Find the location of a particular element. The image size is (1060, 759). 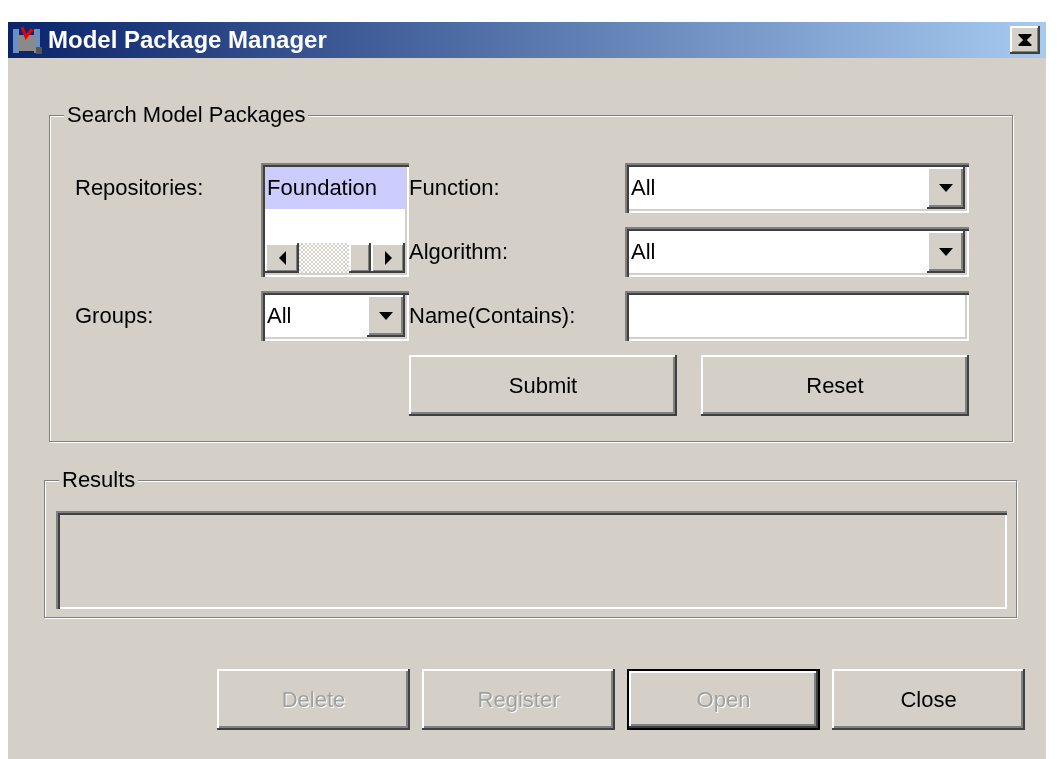

app-icon is located at coordinates (28, 40).